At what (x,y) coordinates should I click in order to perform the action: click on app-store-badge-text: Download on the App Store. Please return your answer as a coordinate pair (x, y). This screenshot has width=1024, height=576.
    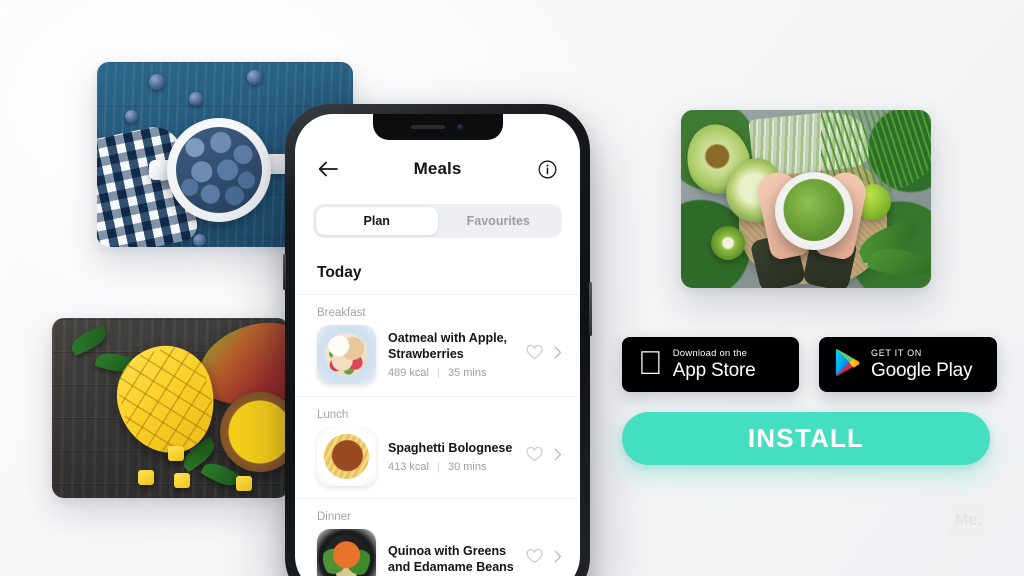
    Looking at the image, I should click on (714, 365).